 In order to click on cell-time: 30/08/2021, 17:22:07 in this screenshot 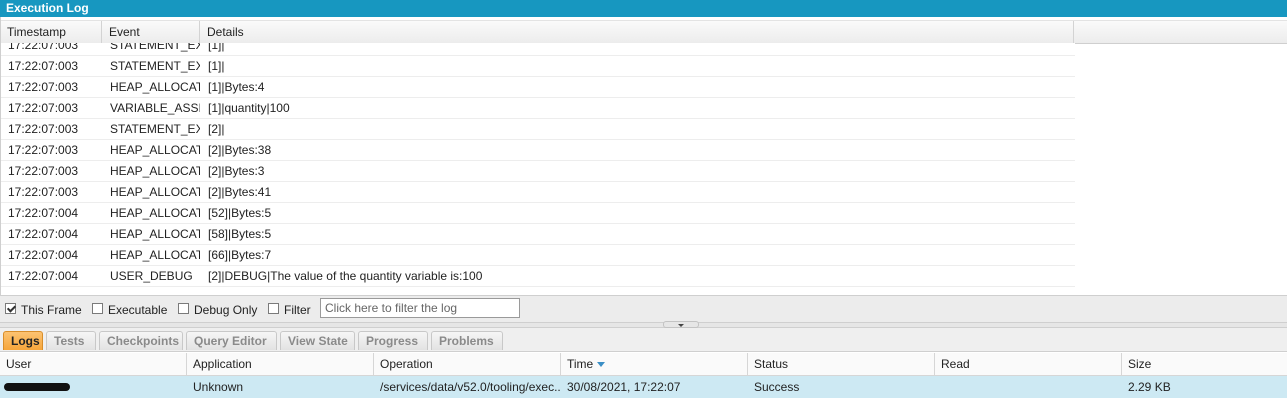, I will do `click(624, 387)`.